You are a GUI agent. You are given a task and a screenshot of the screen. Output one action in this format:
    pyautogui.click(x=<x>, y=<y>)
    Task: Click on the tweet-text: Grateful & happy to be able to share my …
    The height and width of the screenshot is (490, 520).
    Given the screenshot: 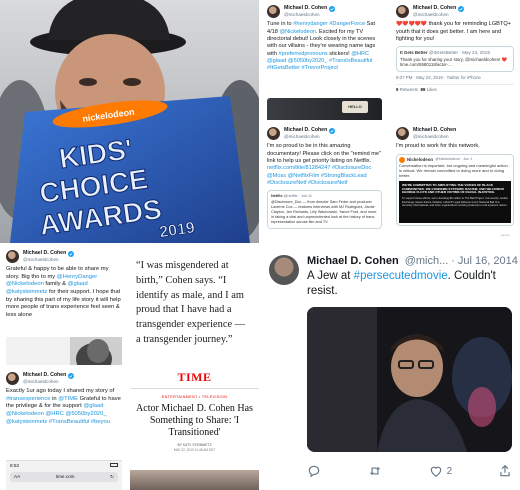 What is the action you would take?
    pyautogui.click(x=64, y=292)
    